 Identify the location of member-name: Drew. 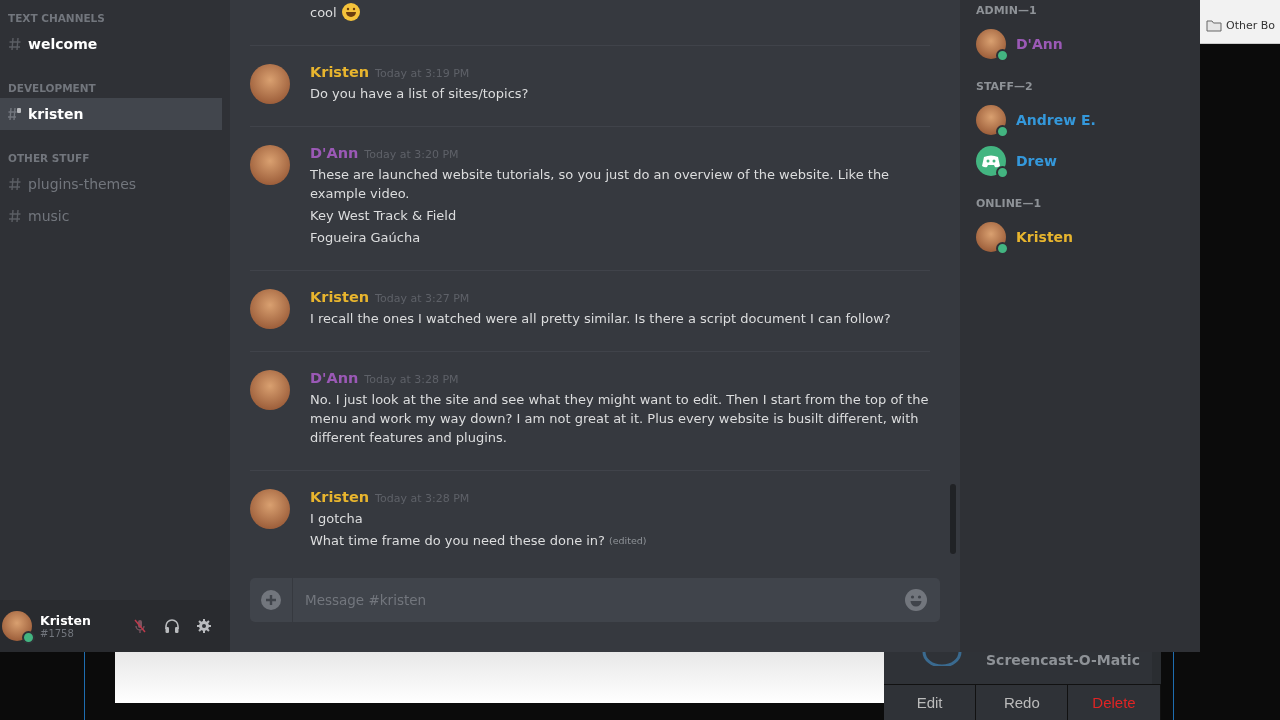
(1036, 160).